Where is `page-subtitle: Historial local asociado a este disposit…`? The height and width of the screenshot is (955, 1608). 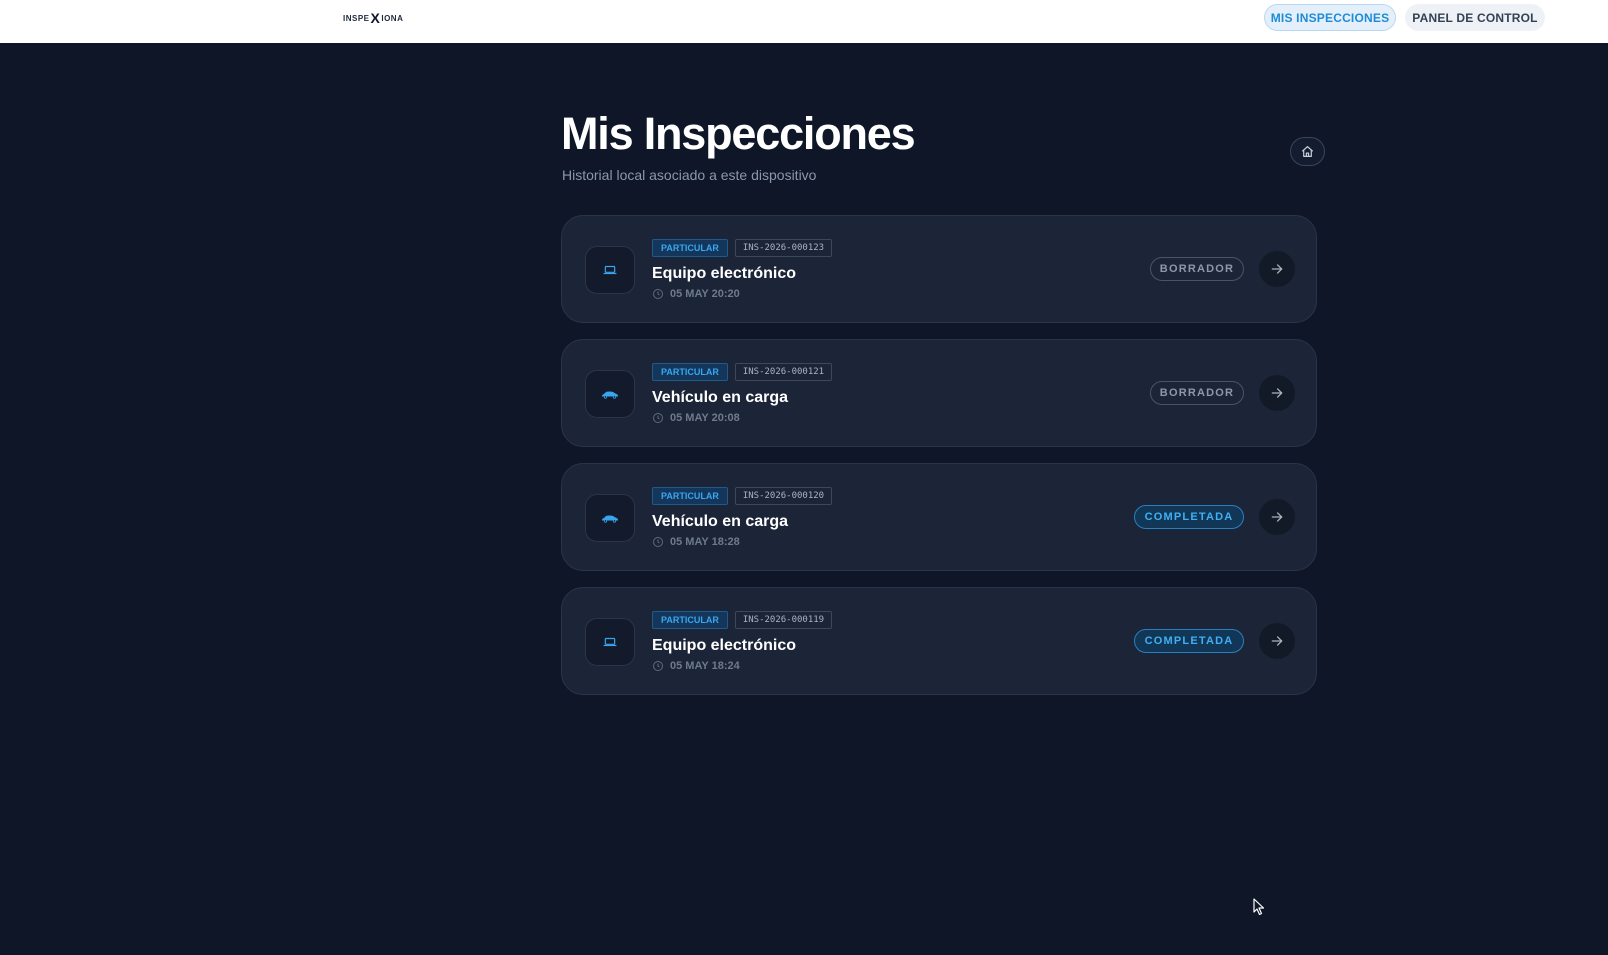 page-subtitle: Historial local asociado a este disposit… is located at coordinates (689, 175).